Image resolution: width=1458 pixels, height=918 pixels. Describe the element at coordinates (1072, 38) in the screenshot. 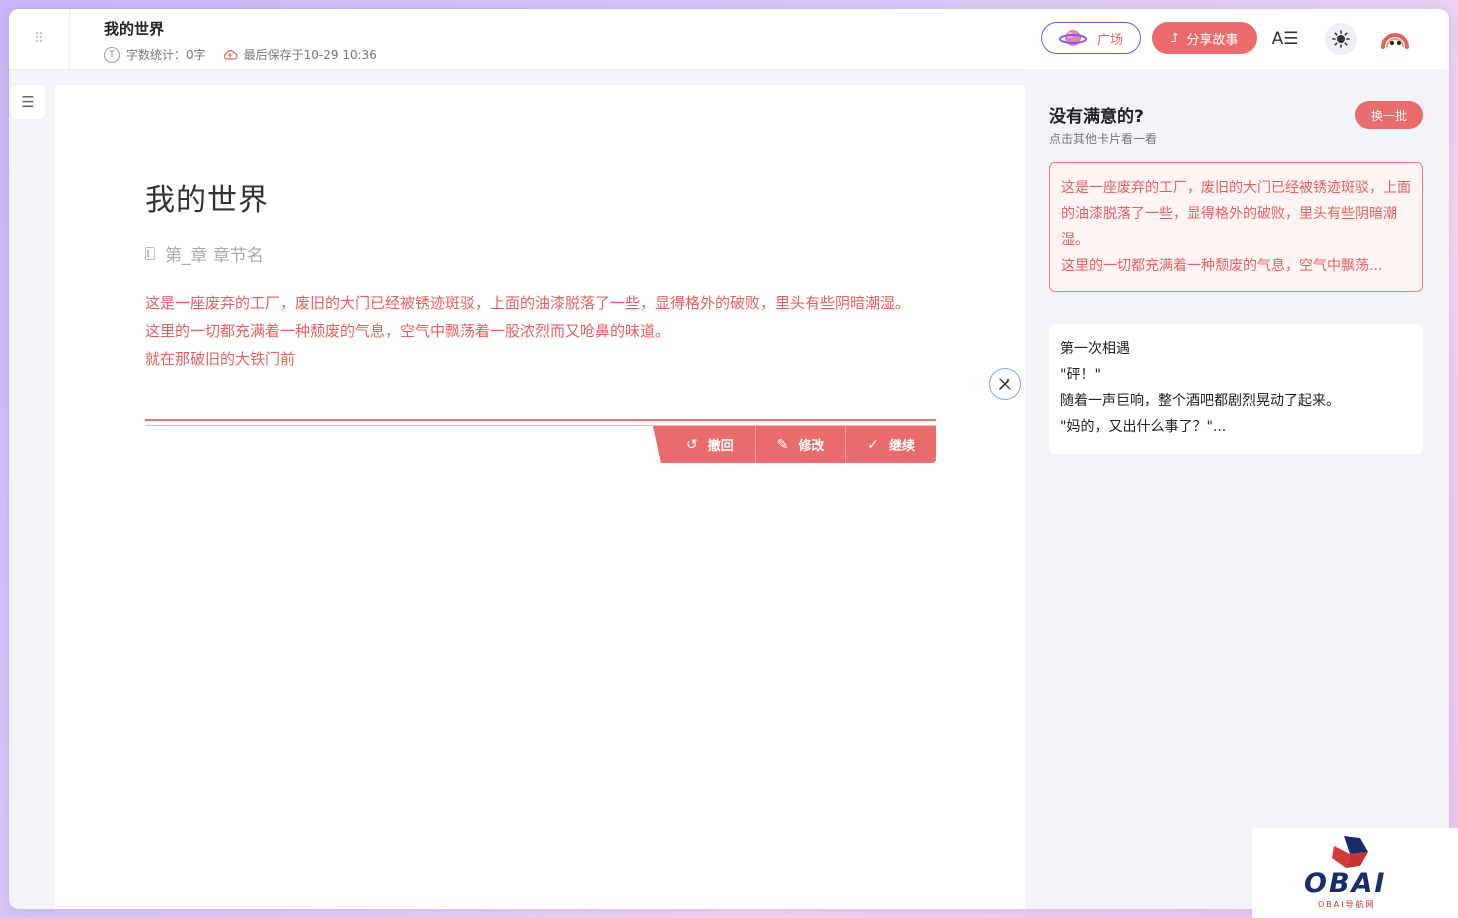

I see `planet-icon` at that location.